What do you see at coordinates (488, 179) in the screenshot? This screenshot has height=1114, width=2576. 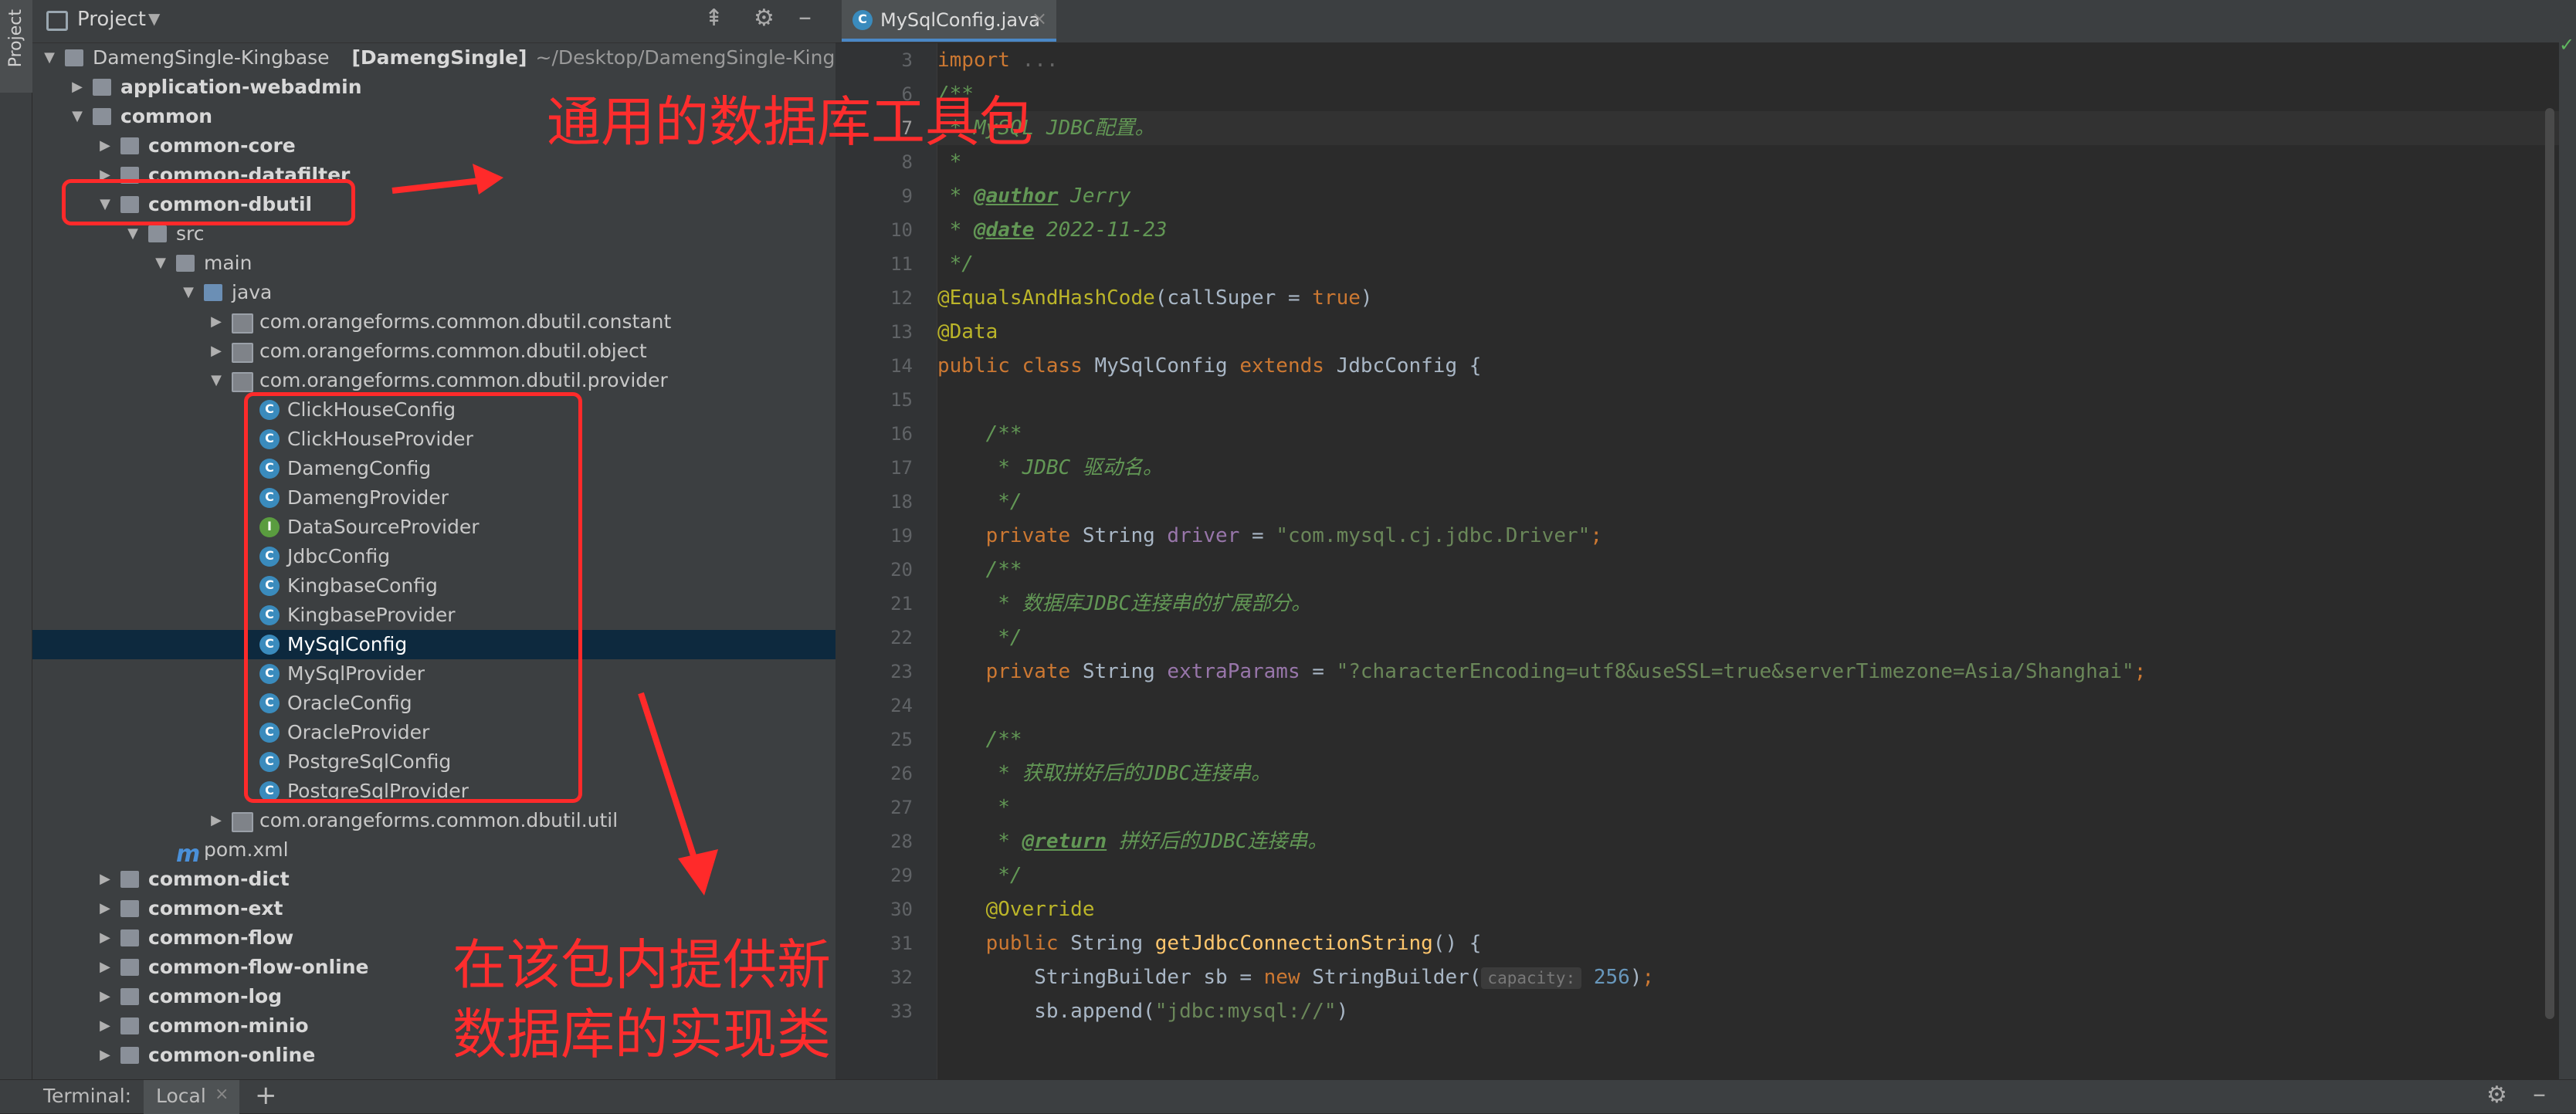 I see `arrow-right-head` at bounding box center [488, 179].